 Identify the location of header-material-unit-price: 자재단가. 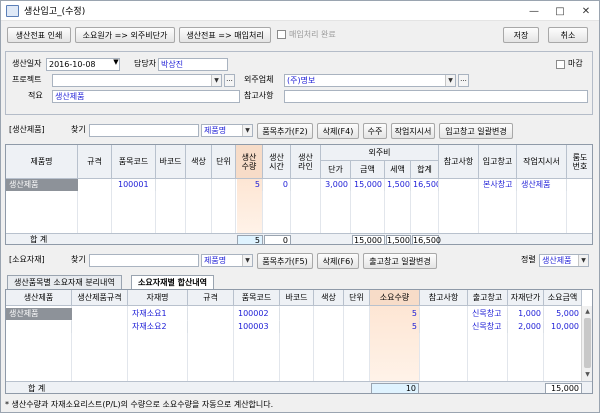
(526, 298).